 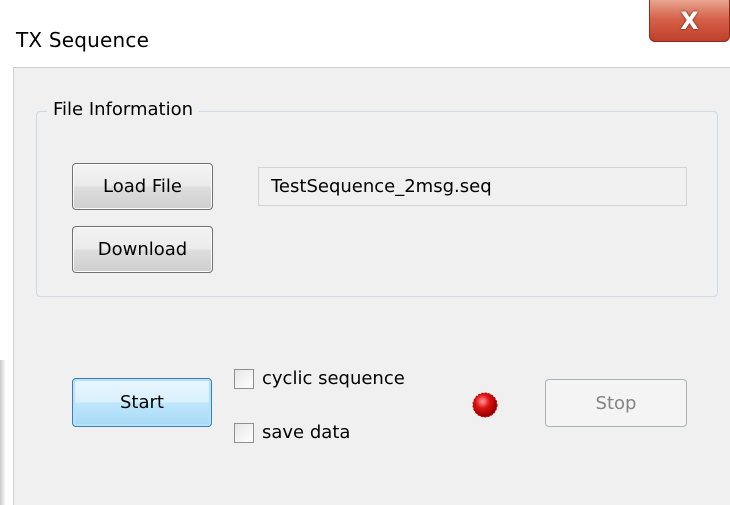 I want to click on load-file-button: Load File, so click(x=142, y=186).